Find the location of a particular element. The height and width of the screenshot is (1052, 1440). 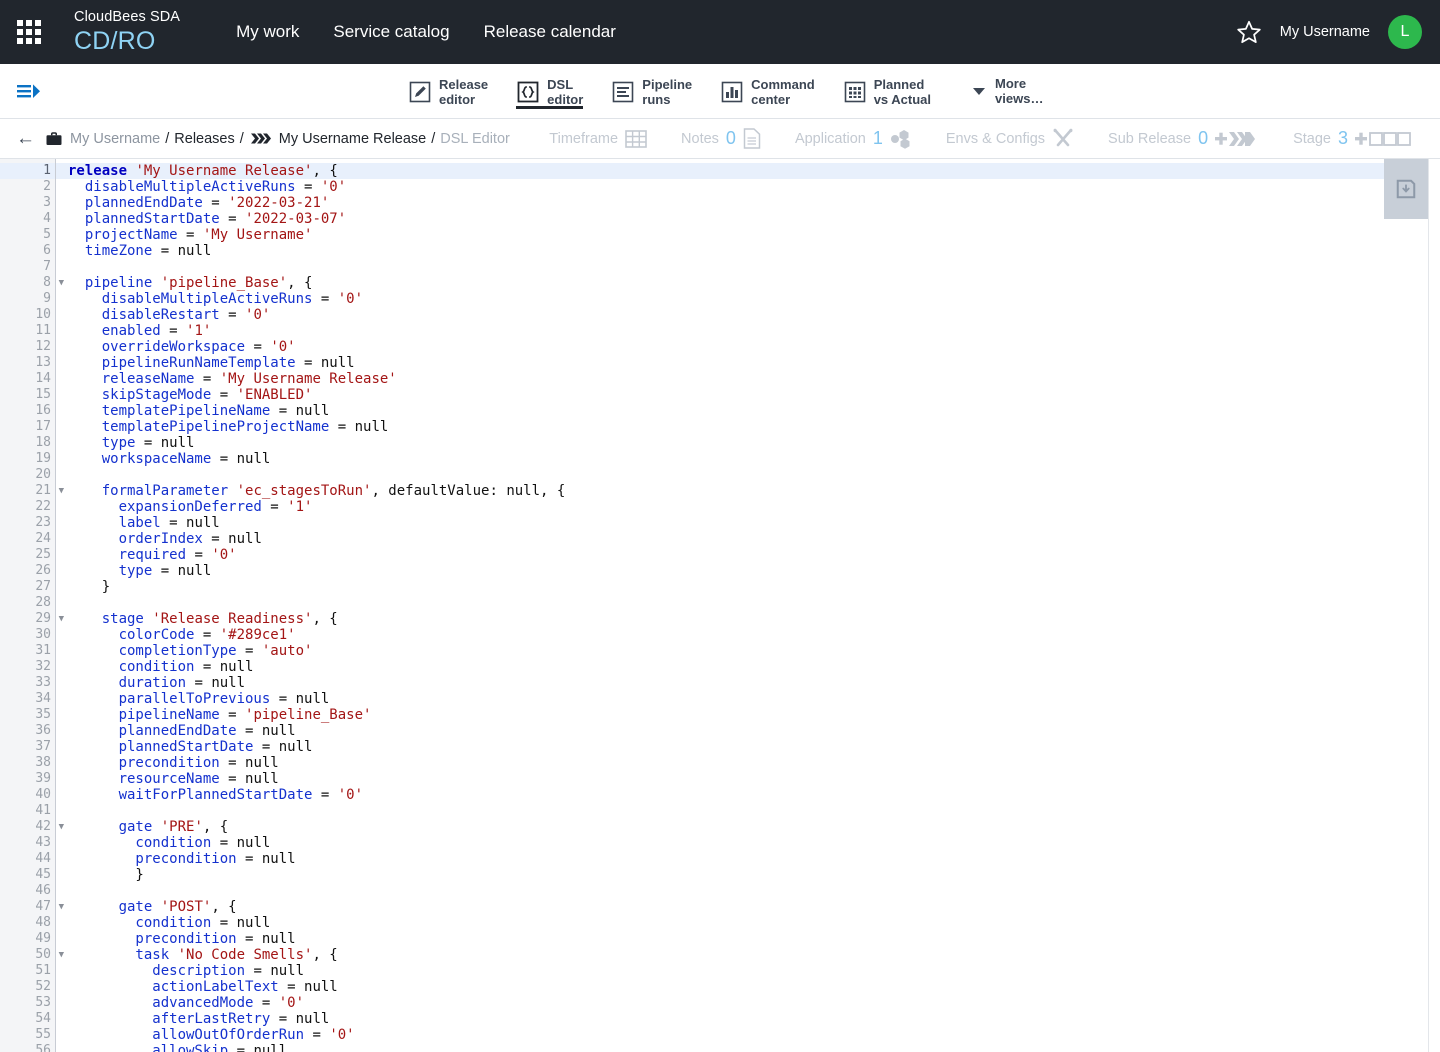

breadcrumb-release-name: My Username Release is located at coordinates (352, 139).